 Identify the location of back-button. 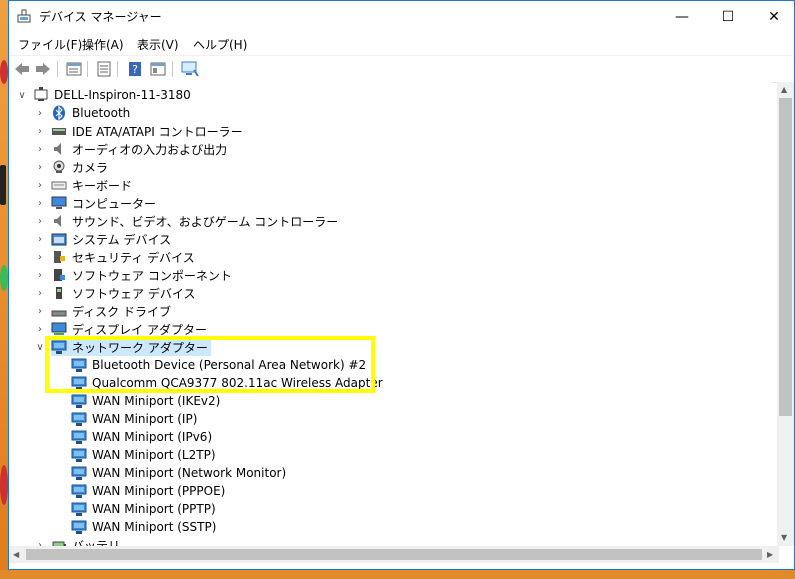
(22, 69).